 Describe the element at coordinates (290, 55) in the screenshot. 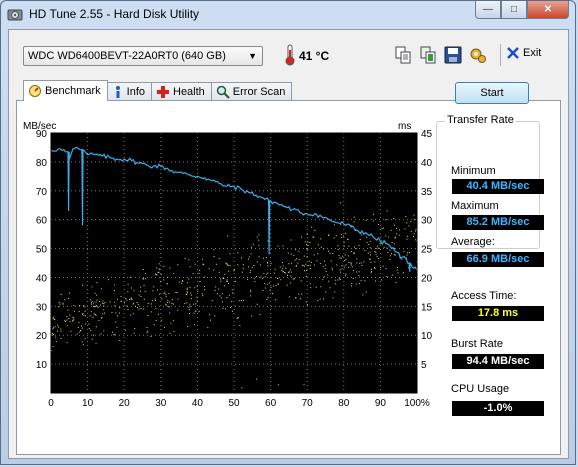

I see `thermometer-icon` at that location.